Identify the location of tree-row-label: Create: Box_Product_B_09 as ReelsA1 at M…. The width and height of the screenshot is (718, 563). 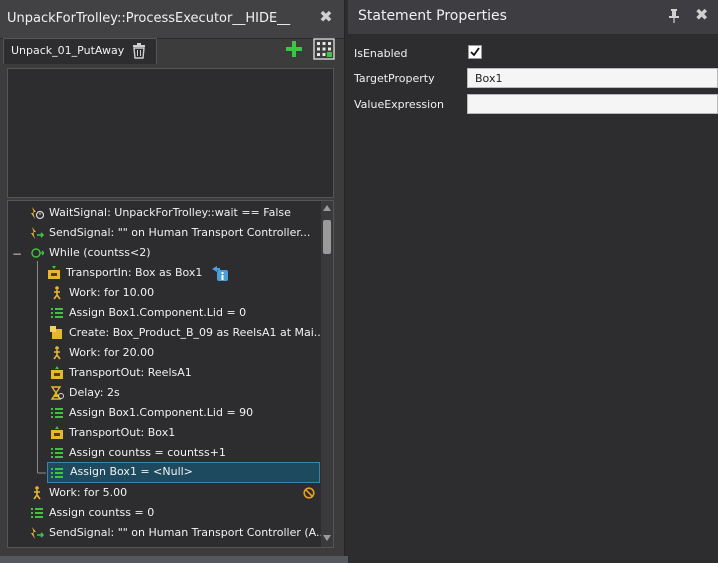
(197, 332).